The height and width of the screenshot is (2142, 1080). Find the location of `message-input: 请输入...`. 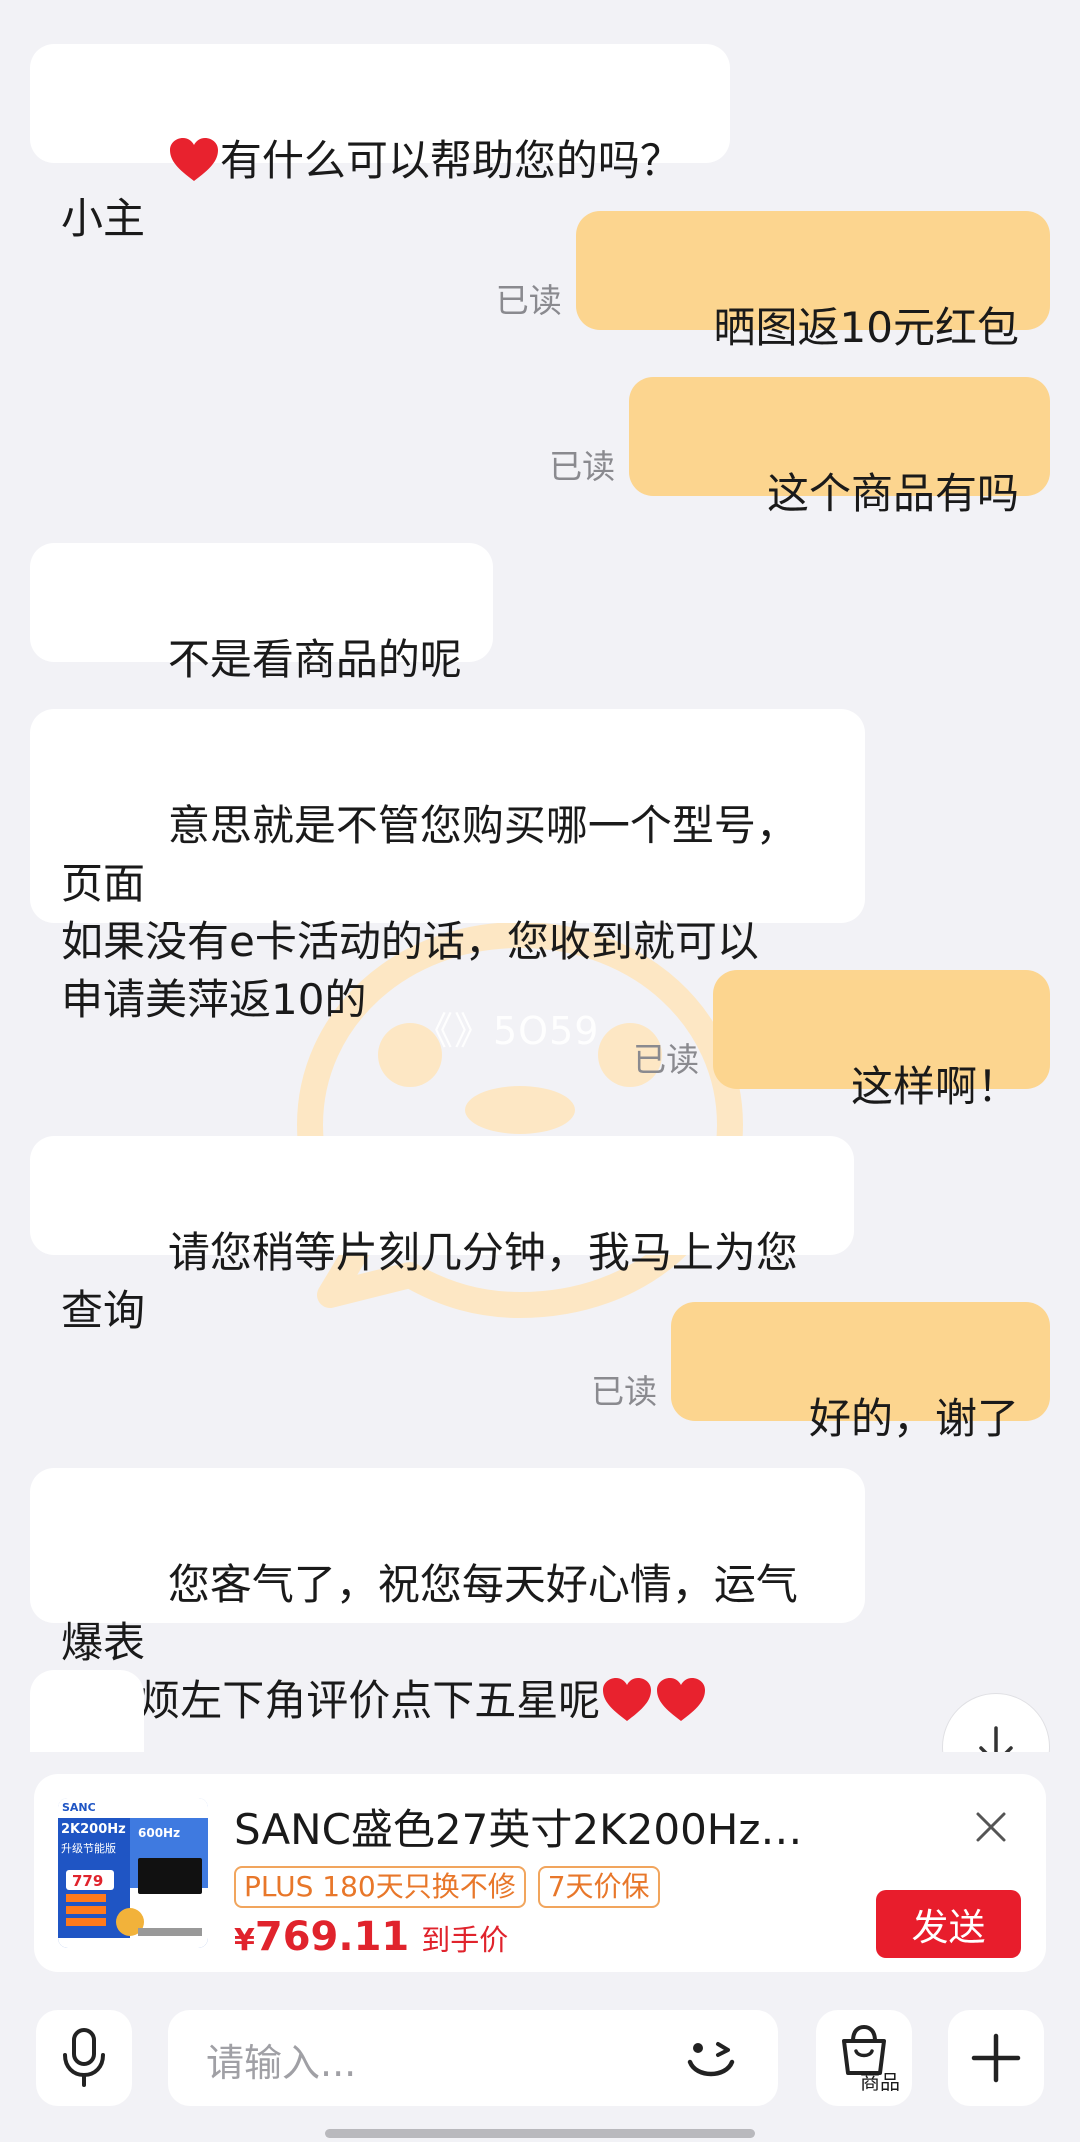

message-input: 请输入... is located at coordinates (473, 2058).